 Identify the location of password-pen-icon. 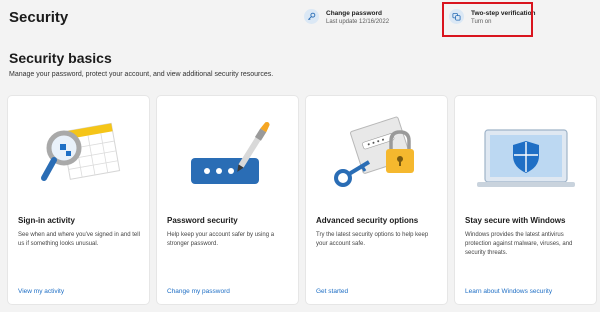
(227, 150).